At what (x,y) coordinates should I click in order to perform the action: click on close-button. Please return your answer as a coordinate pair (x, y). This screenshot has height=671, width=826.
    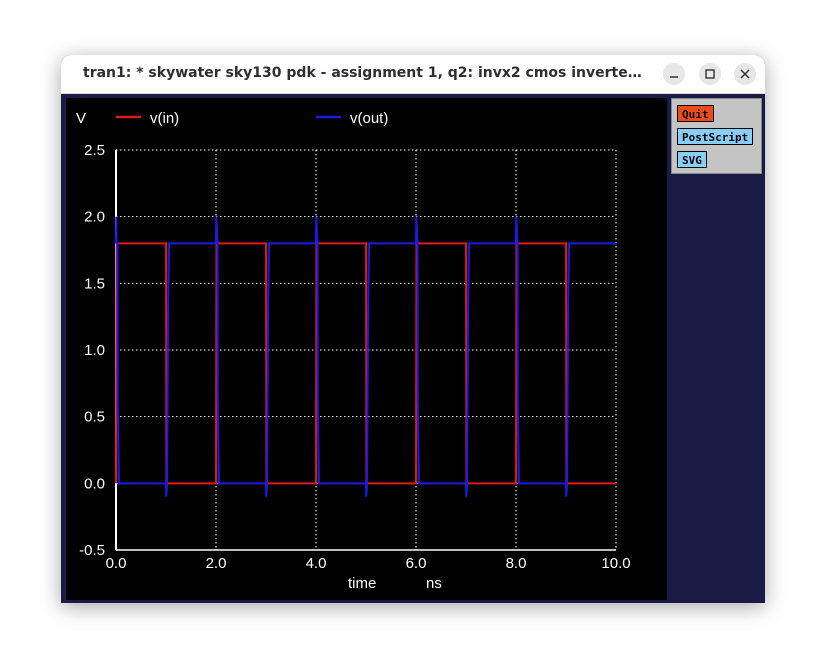
    Looking at the image, I should click on (745, 74).